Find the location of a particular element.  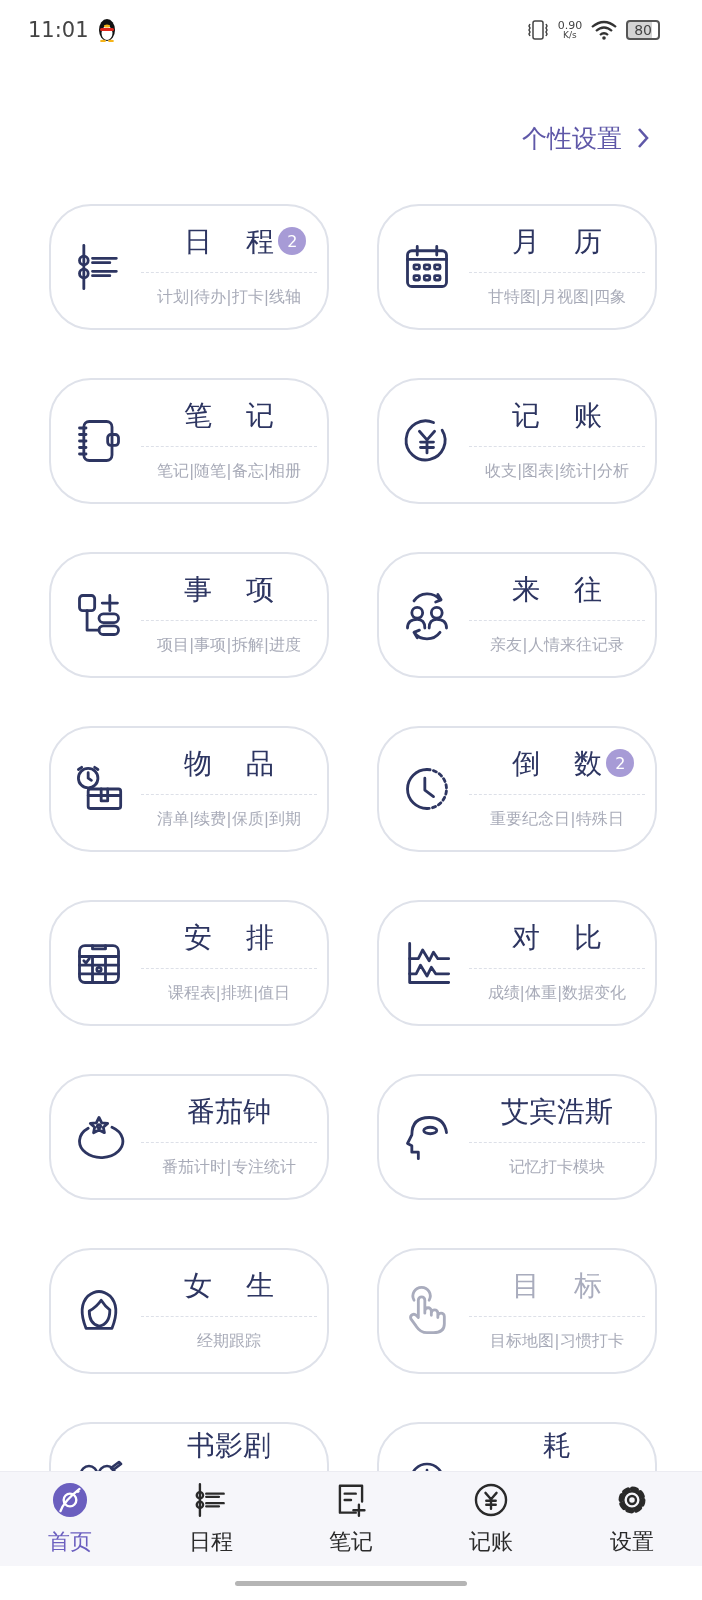

wifi-icon is located at coordinates (604, 30).